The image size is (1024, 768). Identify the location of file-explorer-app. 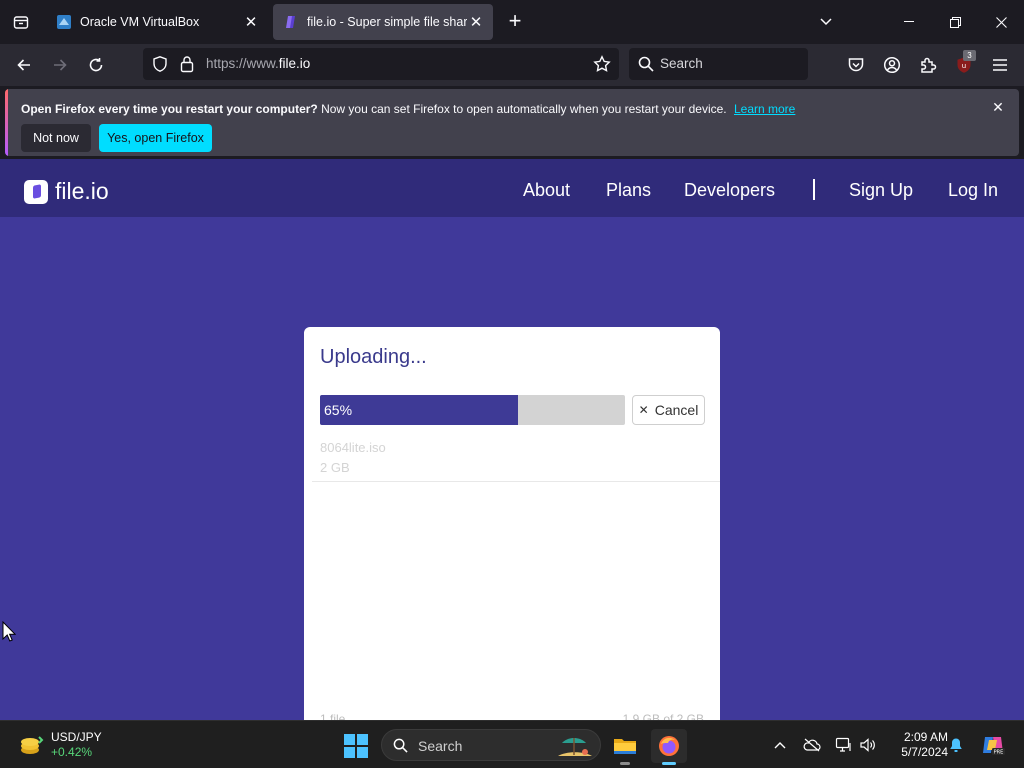
(625, 747).